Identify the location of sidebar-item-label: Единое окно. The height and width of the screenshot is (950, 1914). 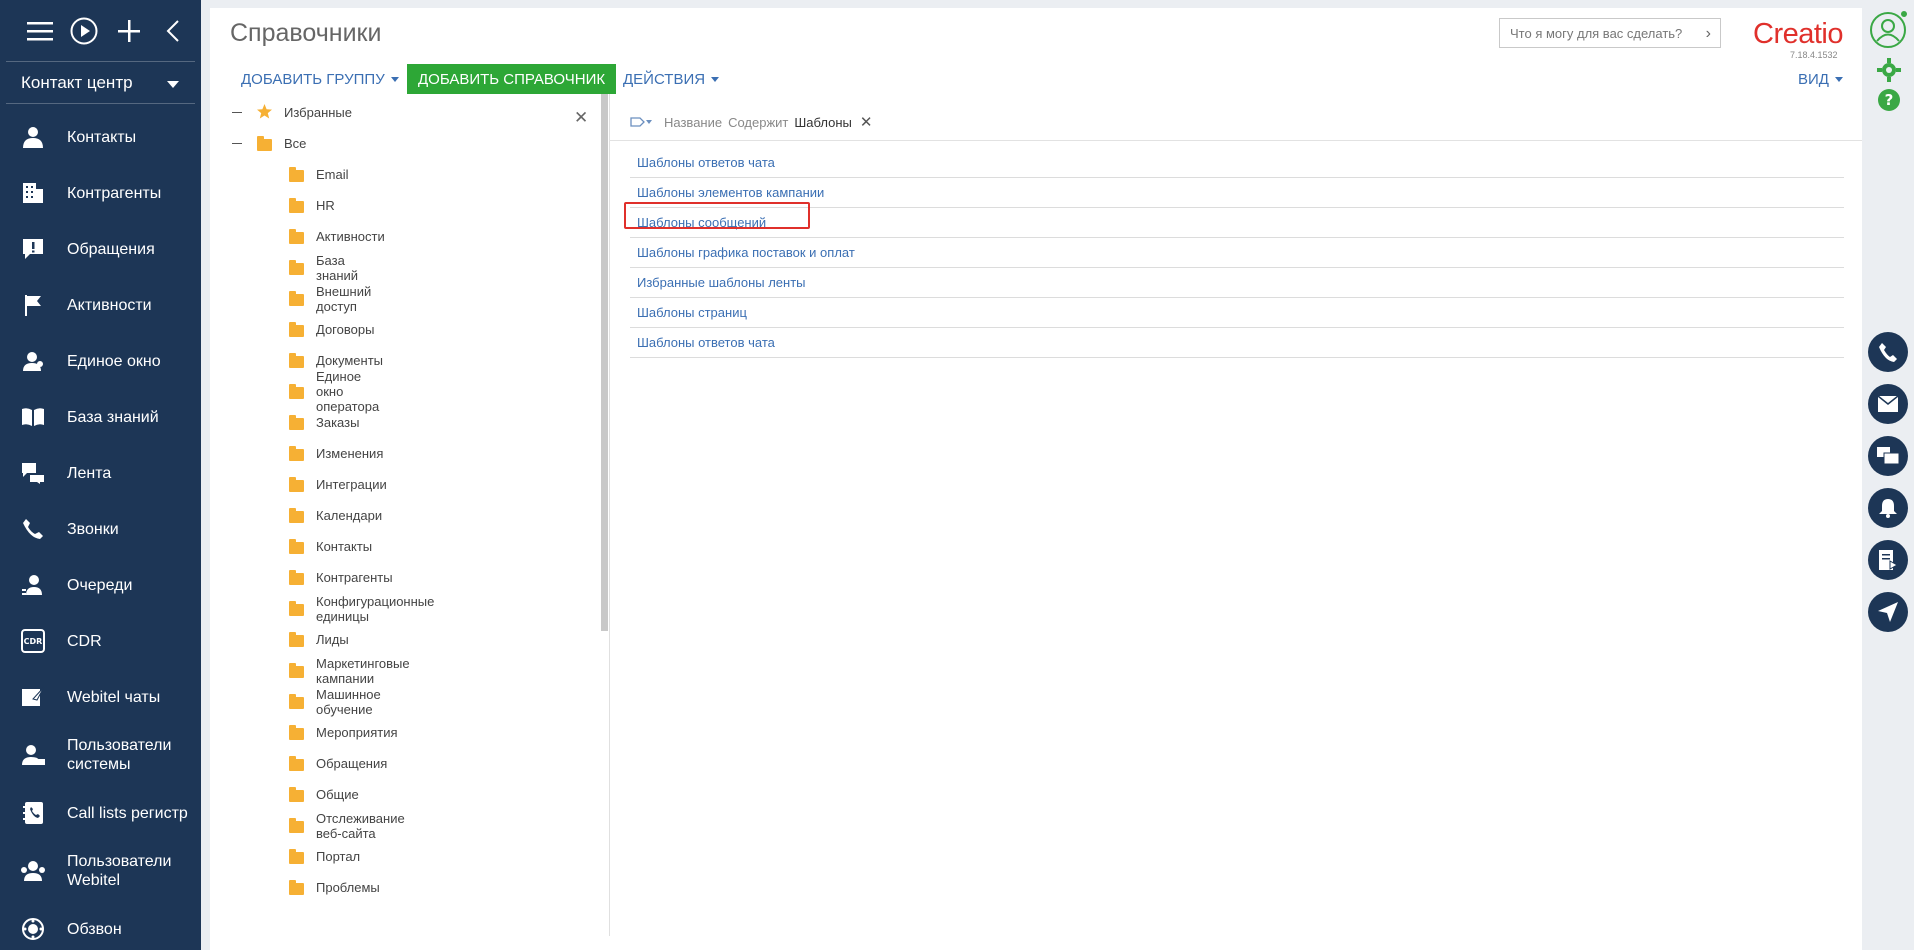
(114, 361).